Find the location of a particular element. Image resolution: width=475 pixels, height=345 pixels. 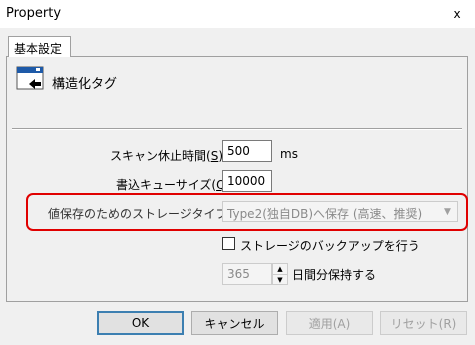

window-title: Property is located at coordinates (34, 13).